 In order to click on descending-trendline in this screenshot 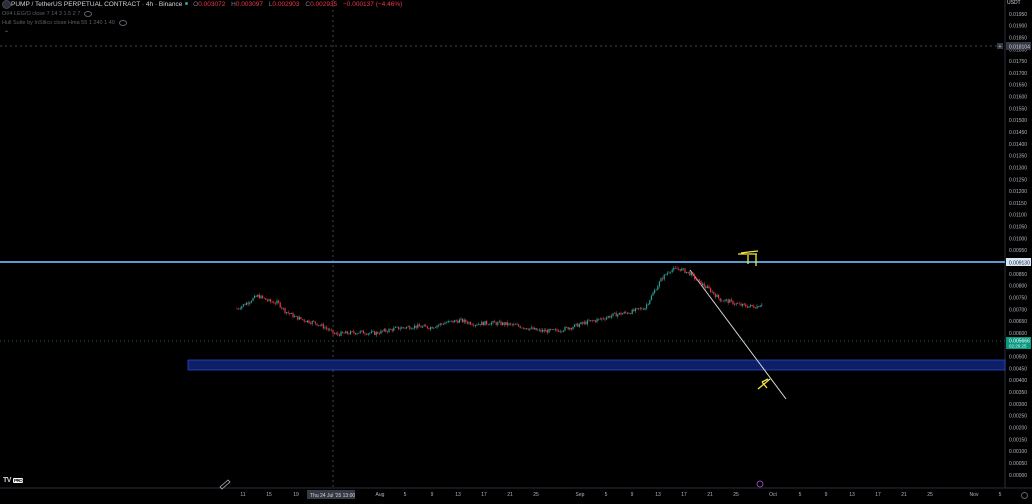, I will do `click(738, 334)`.